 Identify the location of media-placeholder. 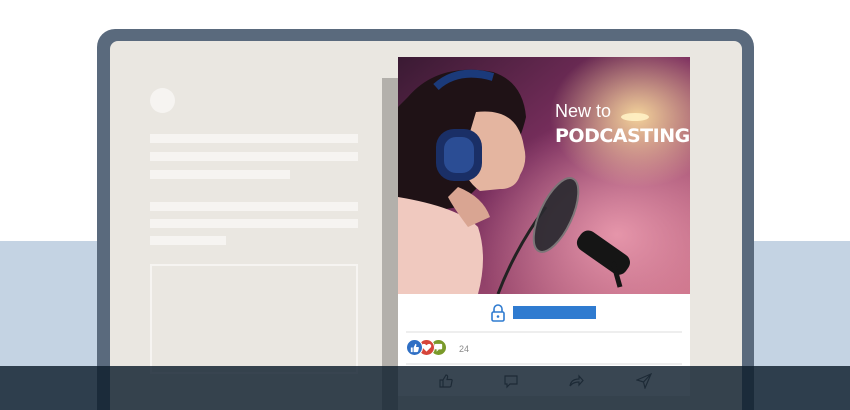
(254, 319).